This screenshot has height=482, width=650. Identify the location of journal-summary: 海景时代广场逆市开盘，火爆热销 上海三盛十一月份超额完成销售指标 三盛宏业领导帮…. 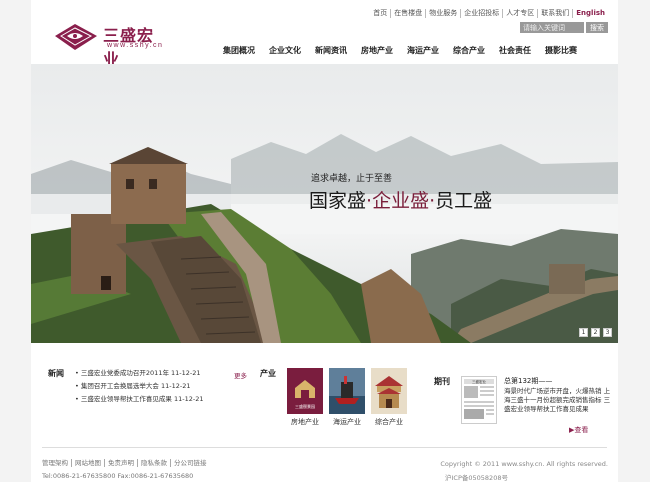
(557, 400).